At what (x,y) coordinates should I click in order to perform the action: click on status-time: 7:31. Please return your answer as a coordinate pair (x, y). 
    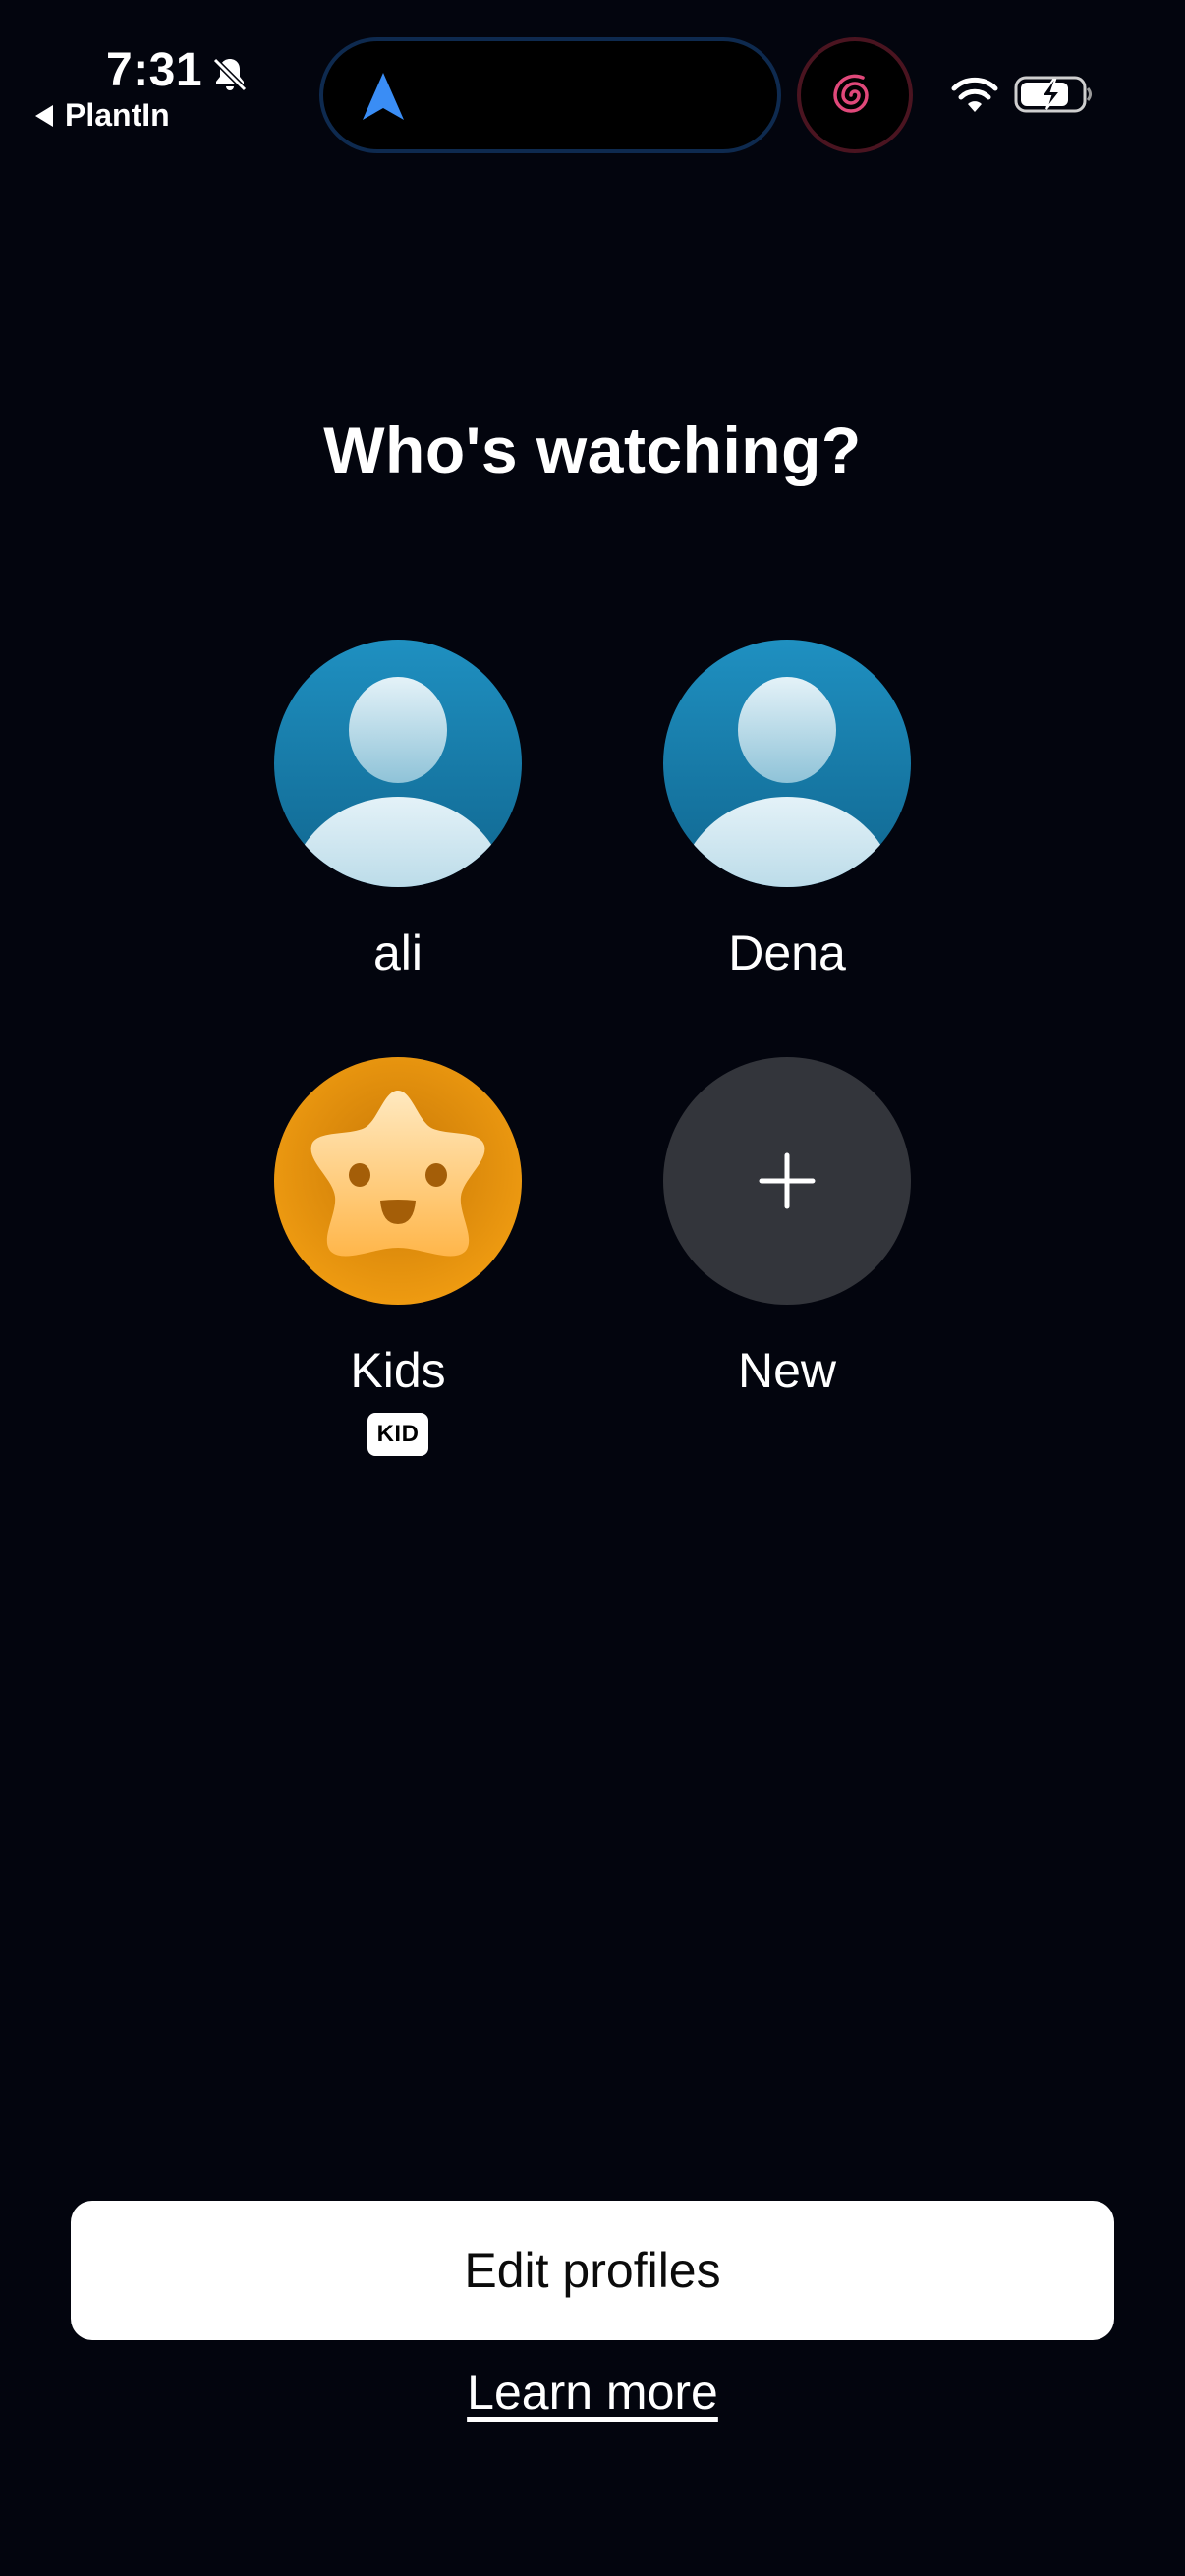
    Looking at the image, I should click on (154, 70).